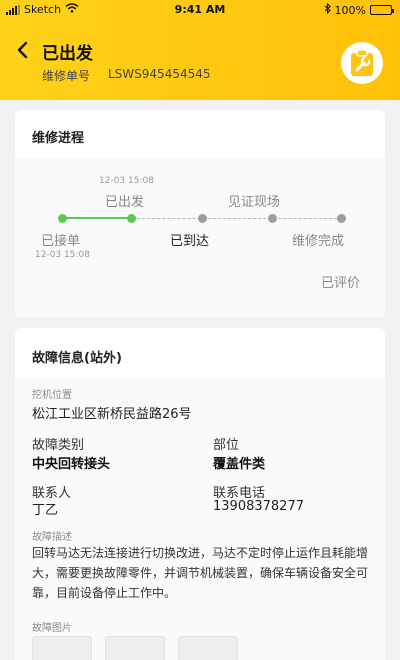 The width and height of the screenshot is (400, 660). Describe the element at coordinates (202, 218) in the screenshot. I see `step-dot-arrived` at that location.